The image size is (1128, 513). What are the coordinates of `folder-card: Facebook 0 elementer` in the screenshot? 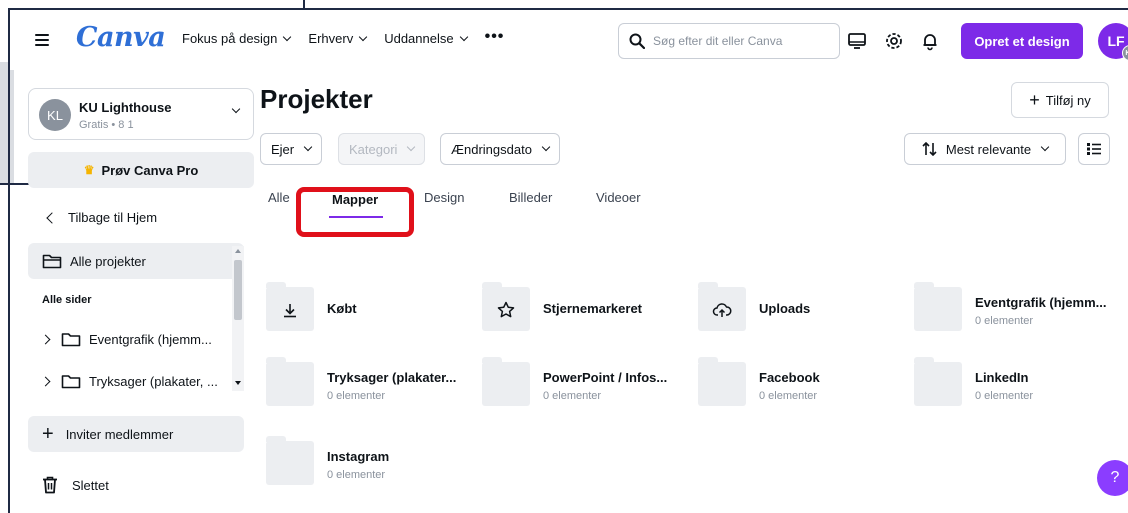 It's located at (798, 384).